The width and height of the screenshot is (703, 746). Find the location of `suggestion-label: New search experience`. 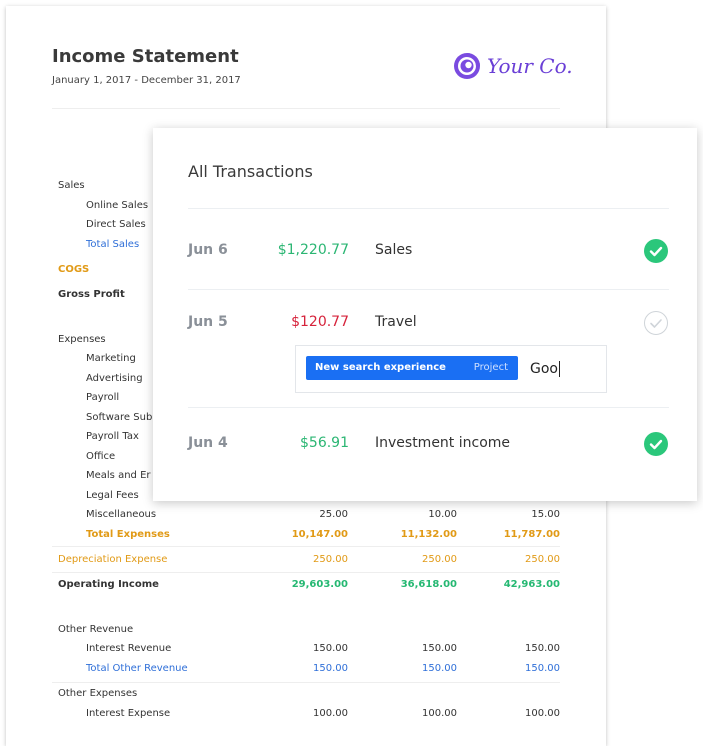

suggestion-label: New search experience is located at coordinates (380, 367).